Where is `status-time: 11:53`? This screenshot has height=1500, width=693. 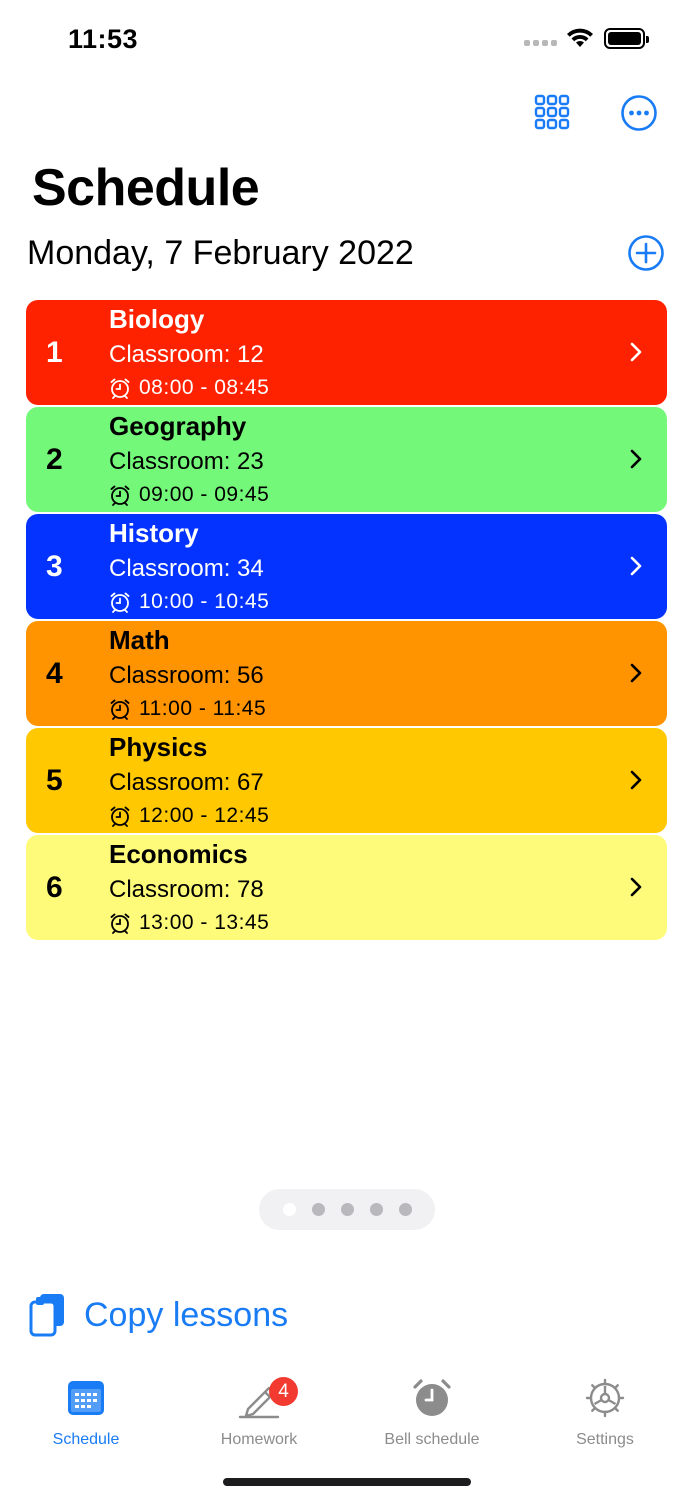
status-time: 11:53 is located at coordinates (103, 39).